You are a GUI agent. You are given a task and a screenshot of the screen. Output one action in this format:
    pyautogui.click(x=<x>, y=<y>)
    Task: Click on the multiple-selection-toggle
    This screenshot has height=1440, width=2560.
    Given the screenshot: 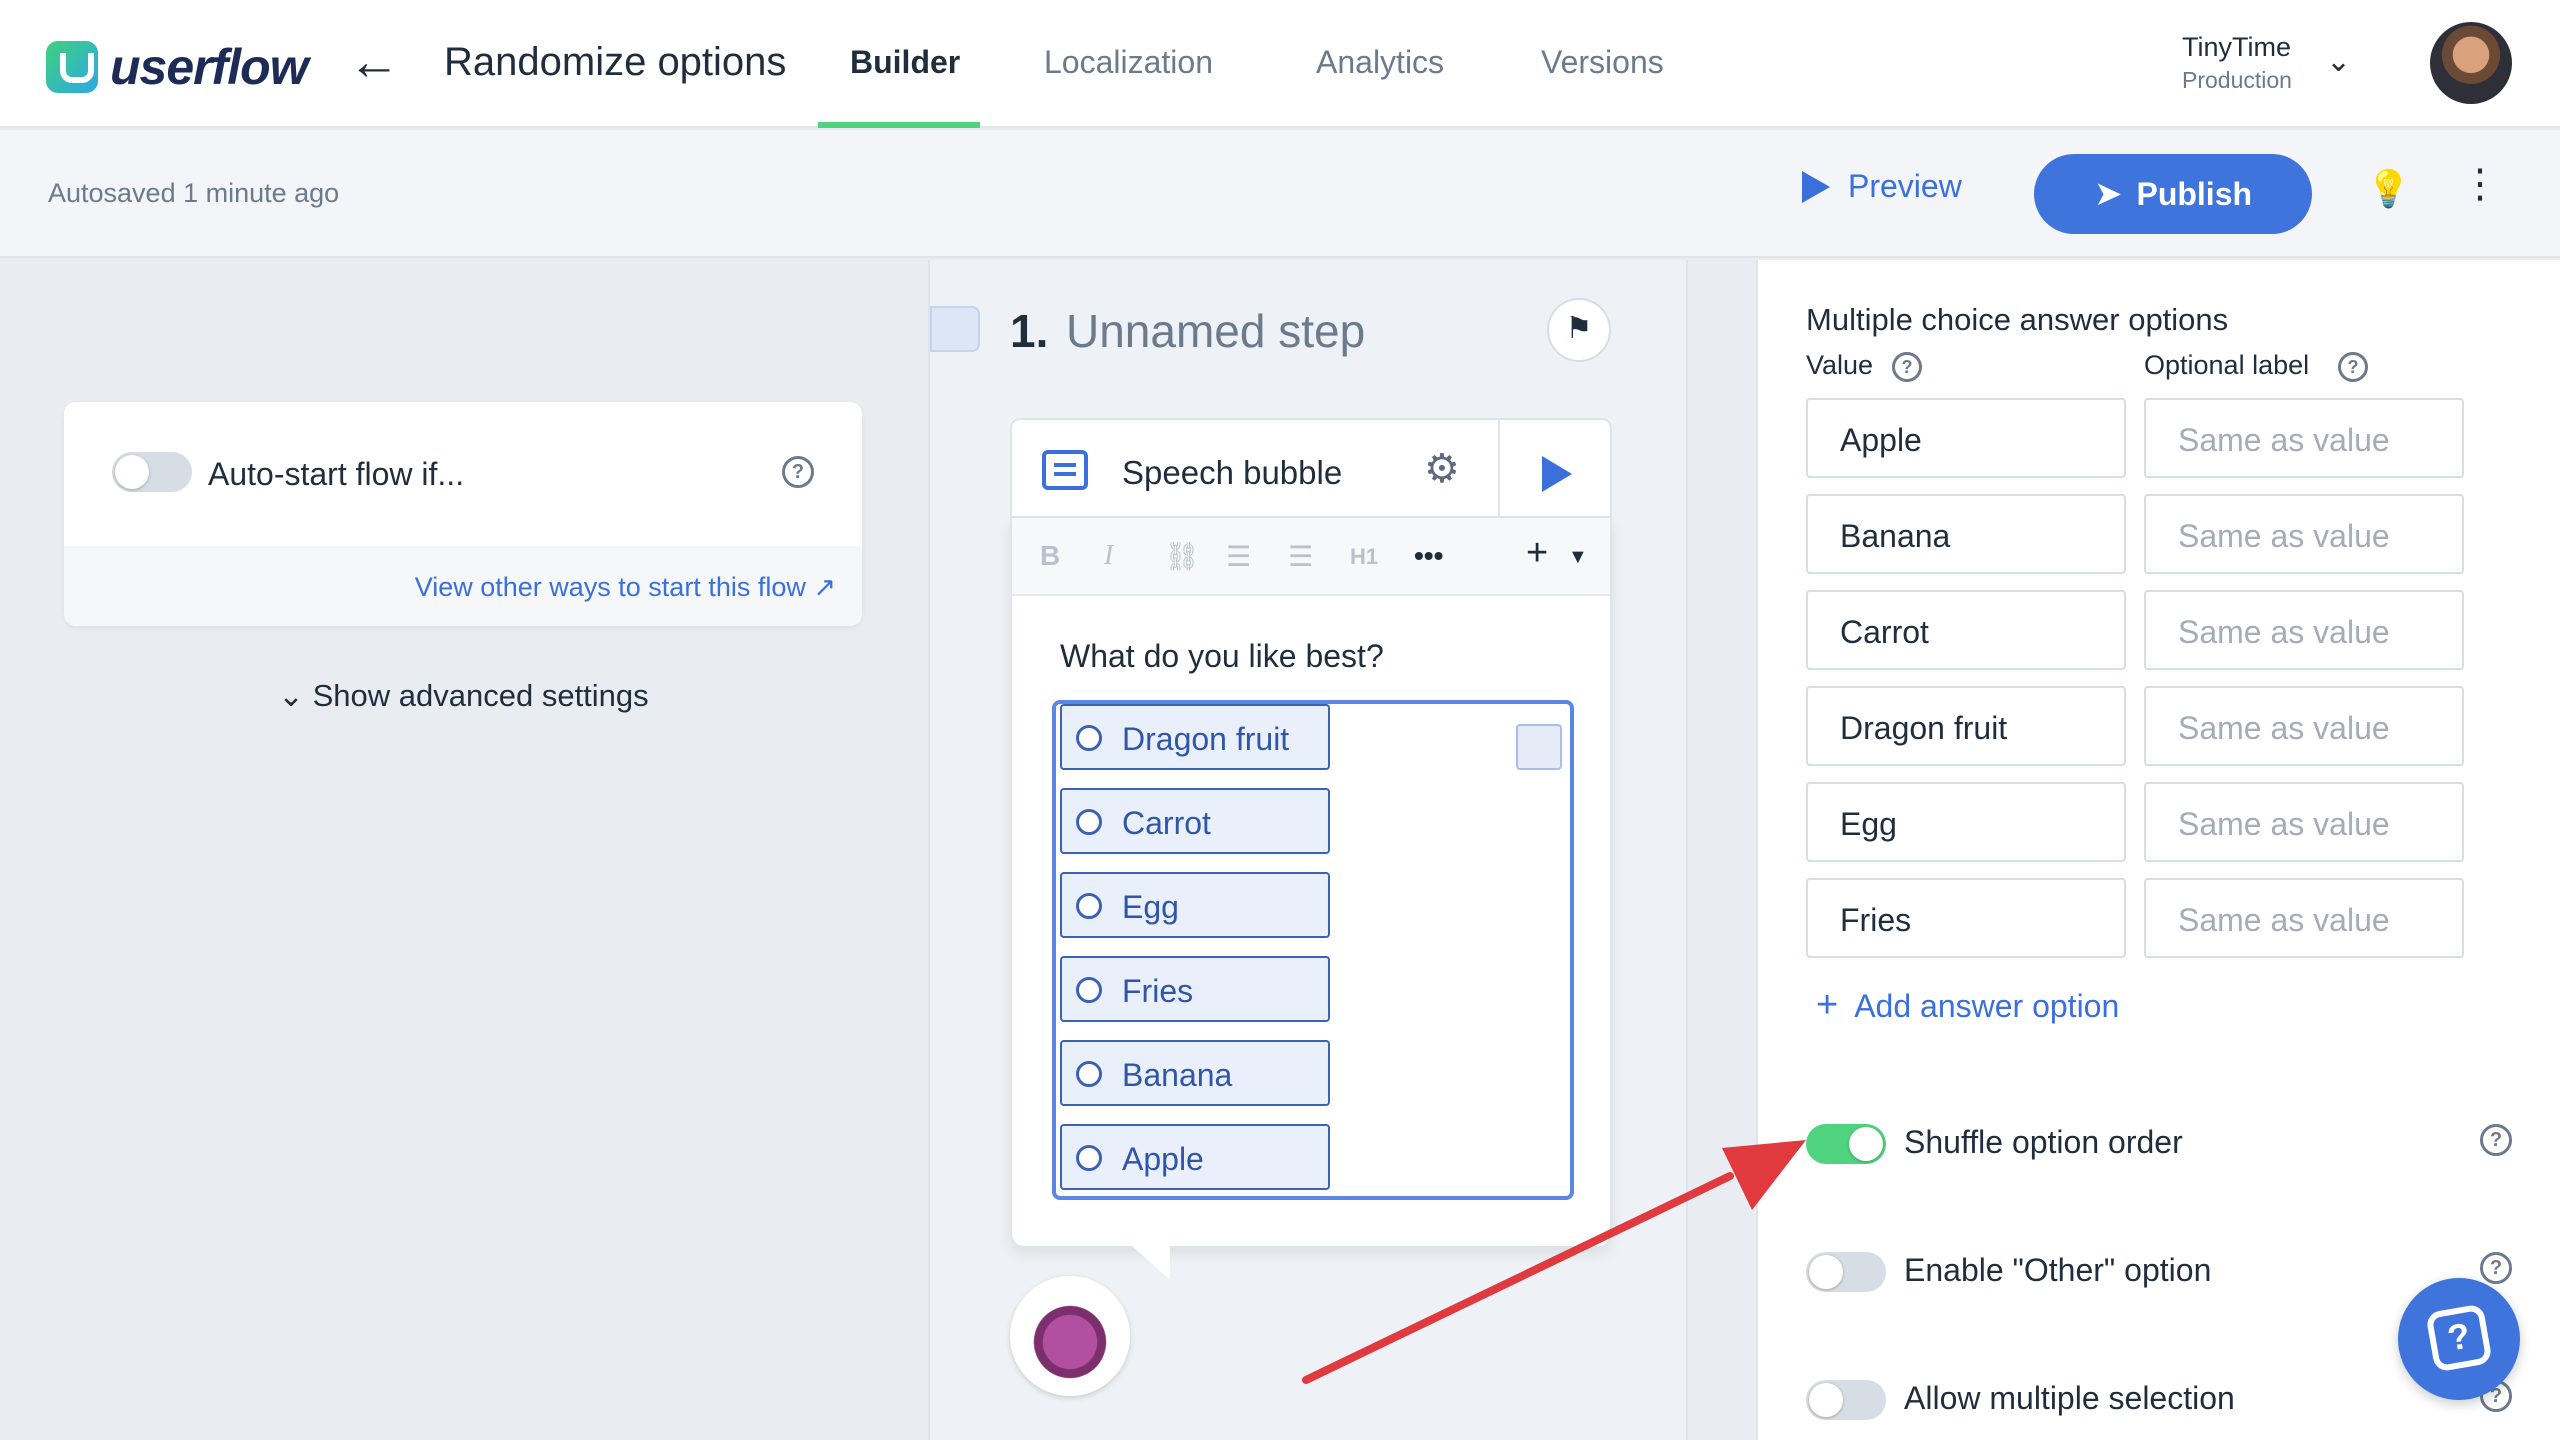 What is the action you would take?
    pyautogui.click(x=1846, y=1400)
    